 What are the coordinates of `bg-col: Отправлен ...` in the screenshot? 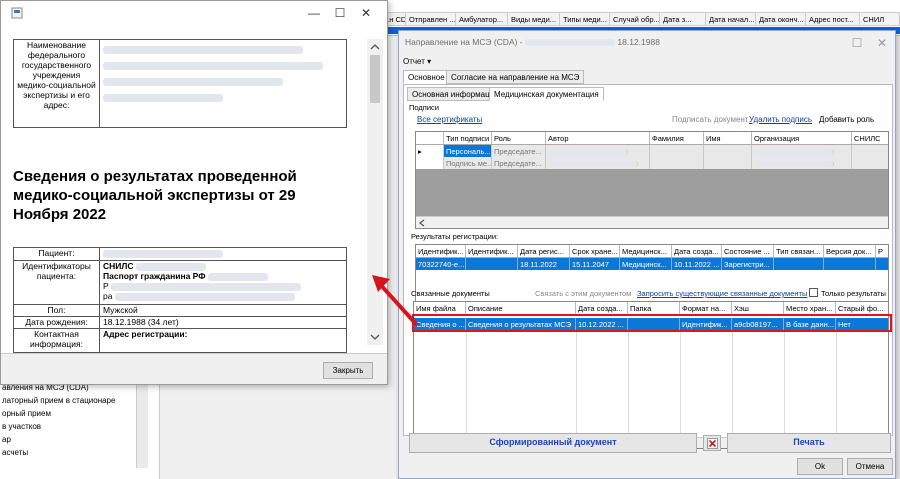 It's located at (431, 19).